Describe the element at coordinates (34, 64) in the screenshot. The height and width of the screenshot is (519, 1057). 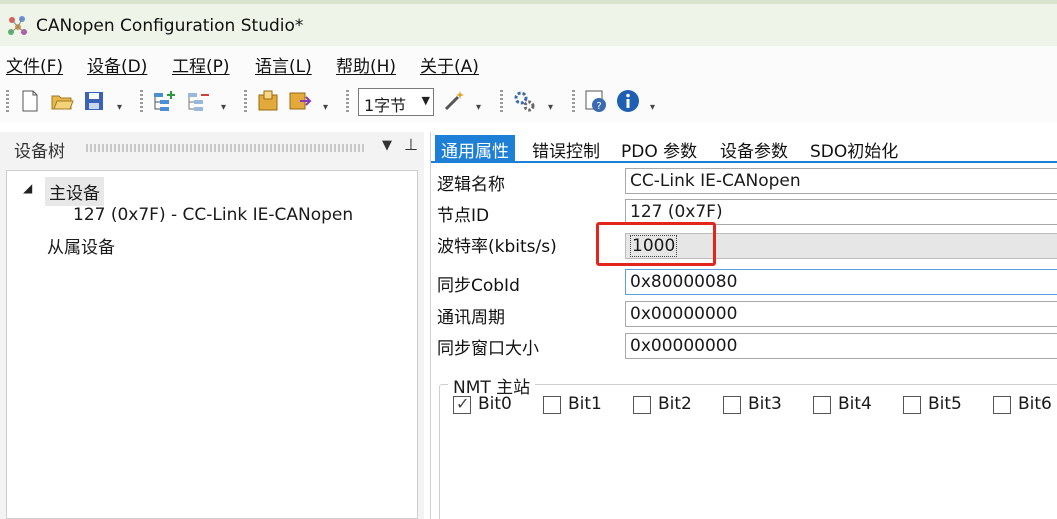
I see `menu-file: 文件(F)` at that location.